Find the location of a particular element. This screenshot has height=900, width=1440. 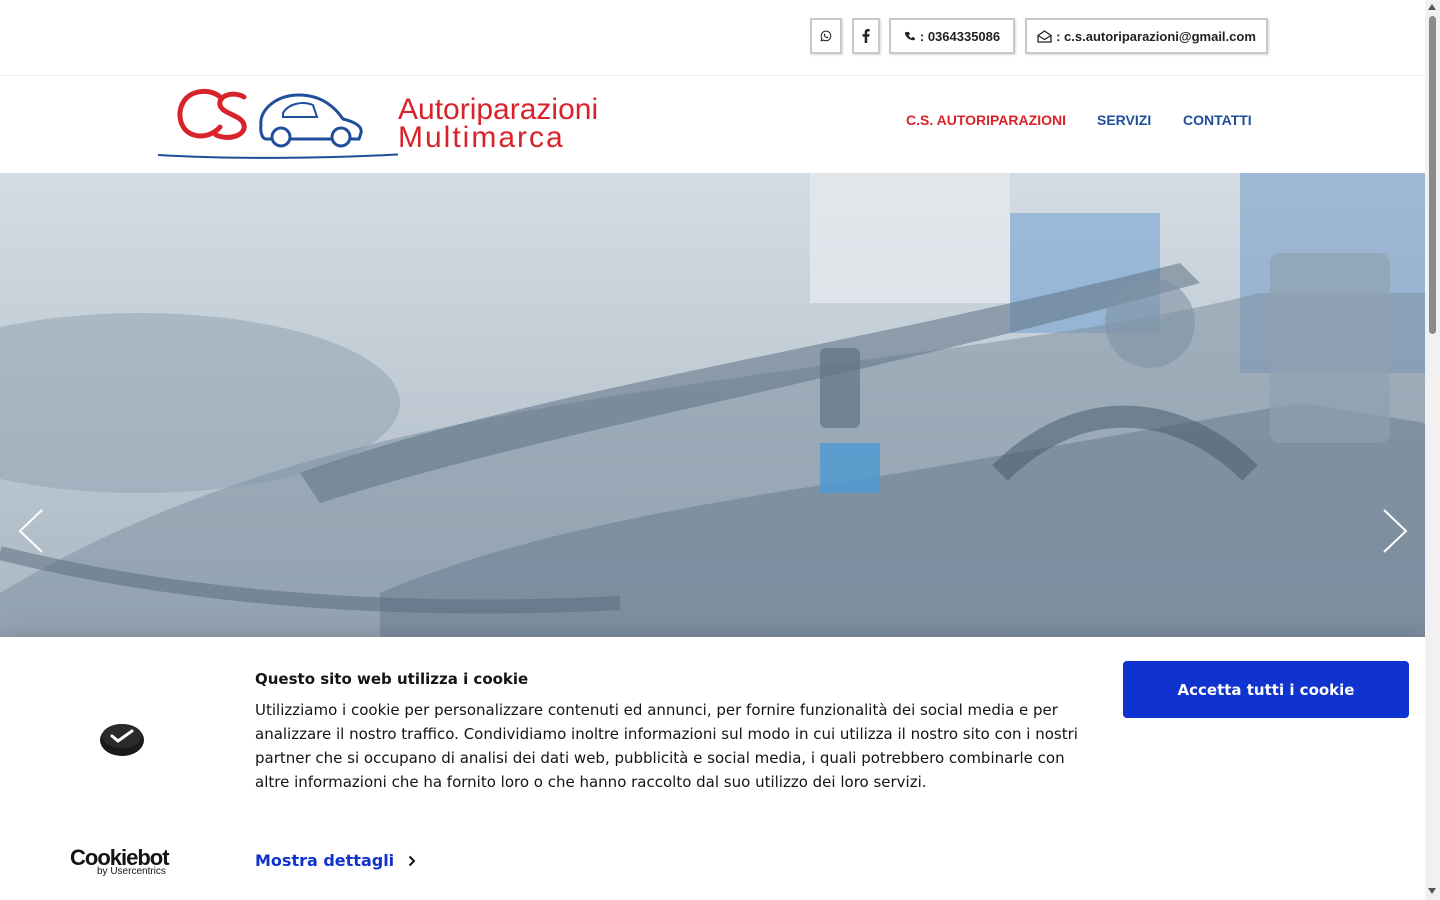

facebook-button is located at coordinates (866, 36).